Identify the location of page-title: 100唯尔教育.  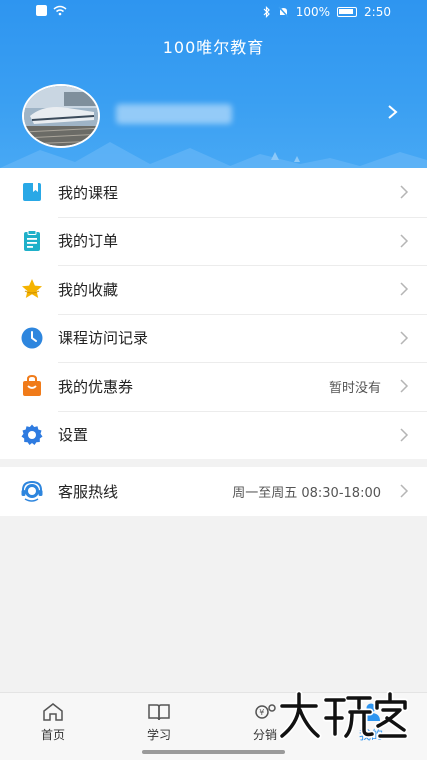
(213, 47).